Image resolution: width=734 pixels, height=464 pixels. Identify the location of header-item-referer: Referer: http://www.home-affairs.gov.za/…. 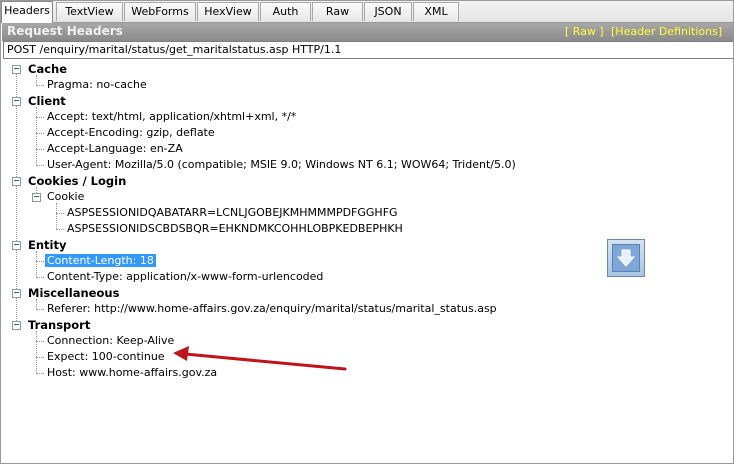
(272, 309).